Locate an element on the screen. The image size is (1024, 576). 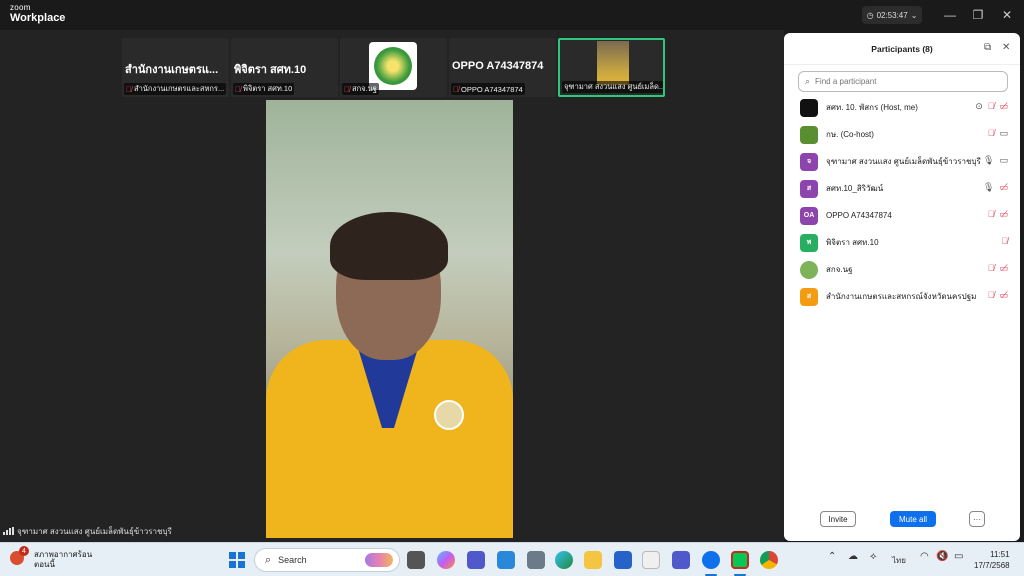
participant-row: สกจ.นฐ 🎙̸ ▭̸ is located at coordinates (902, 269).